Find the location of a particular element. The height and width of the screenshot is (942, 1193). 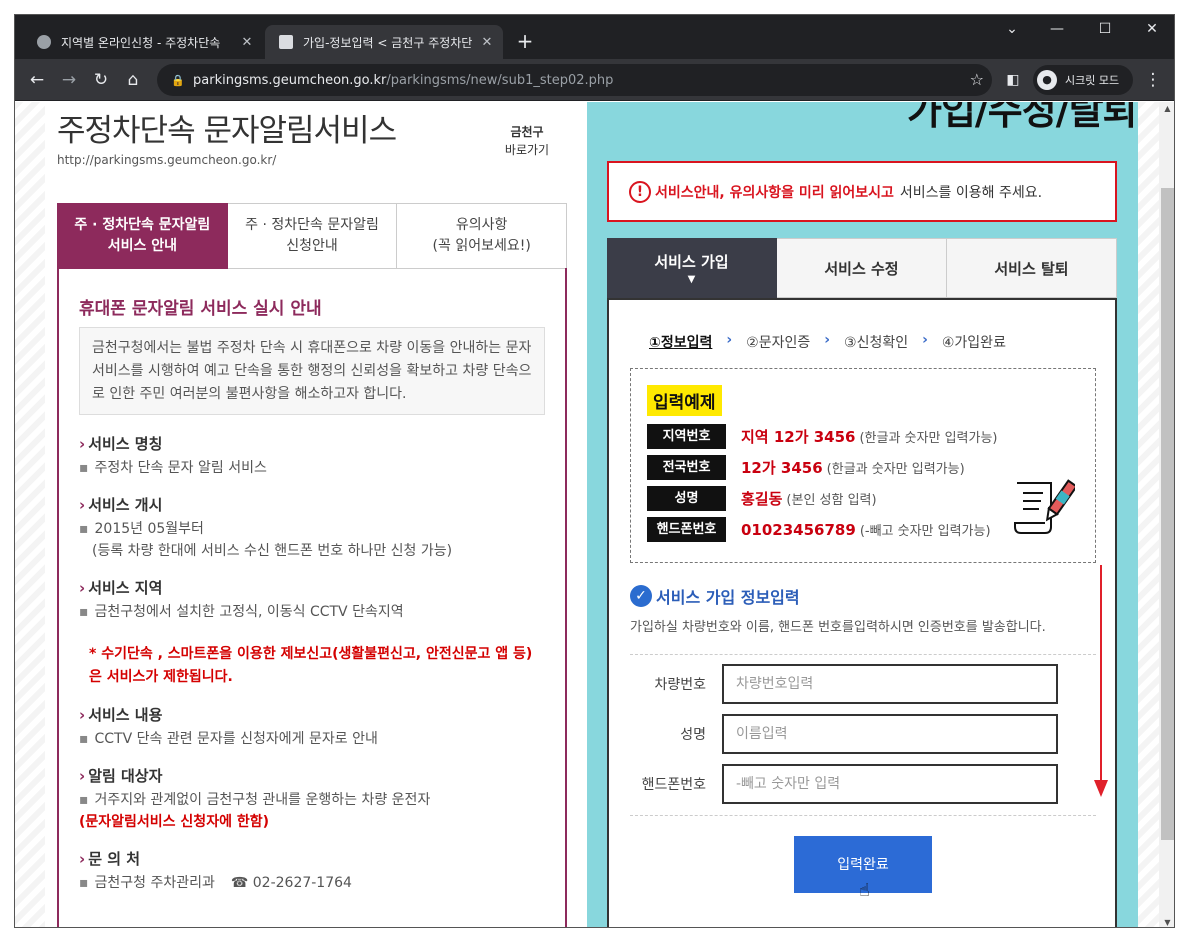

geumcheon-shortcut-link: 금천구 바로가기 is located at coordinates (527, 141).